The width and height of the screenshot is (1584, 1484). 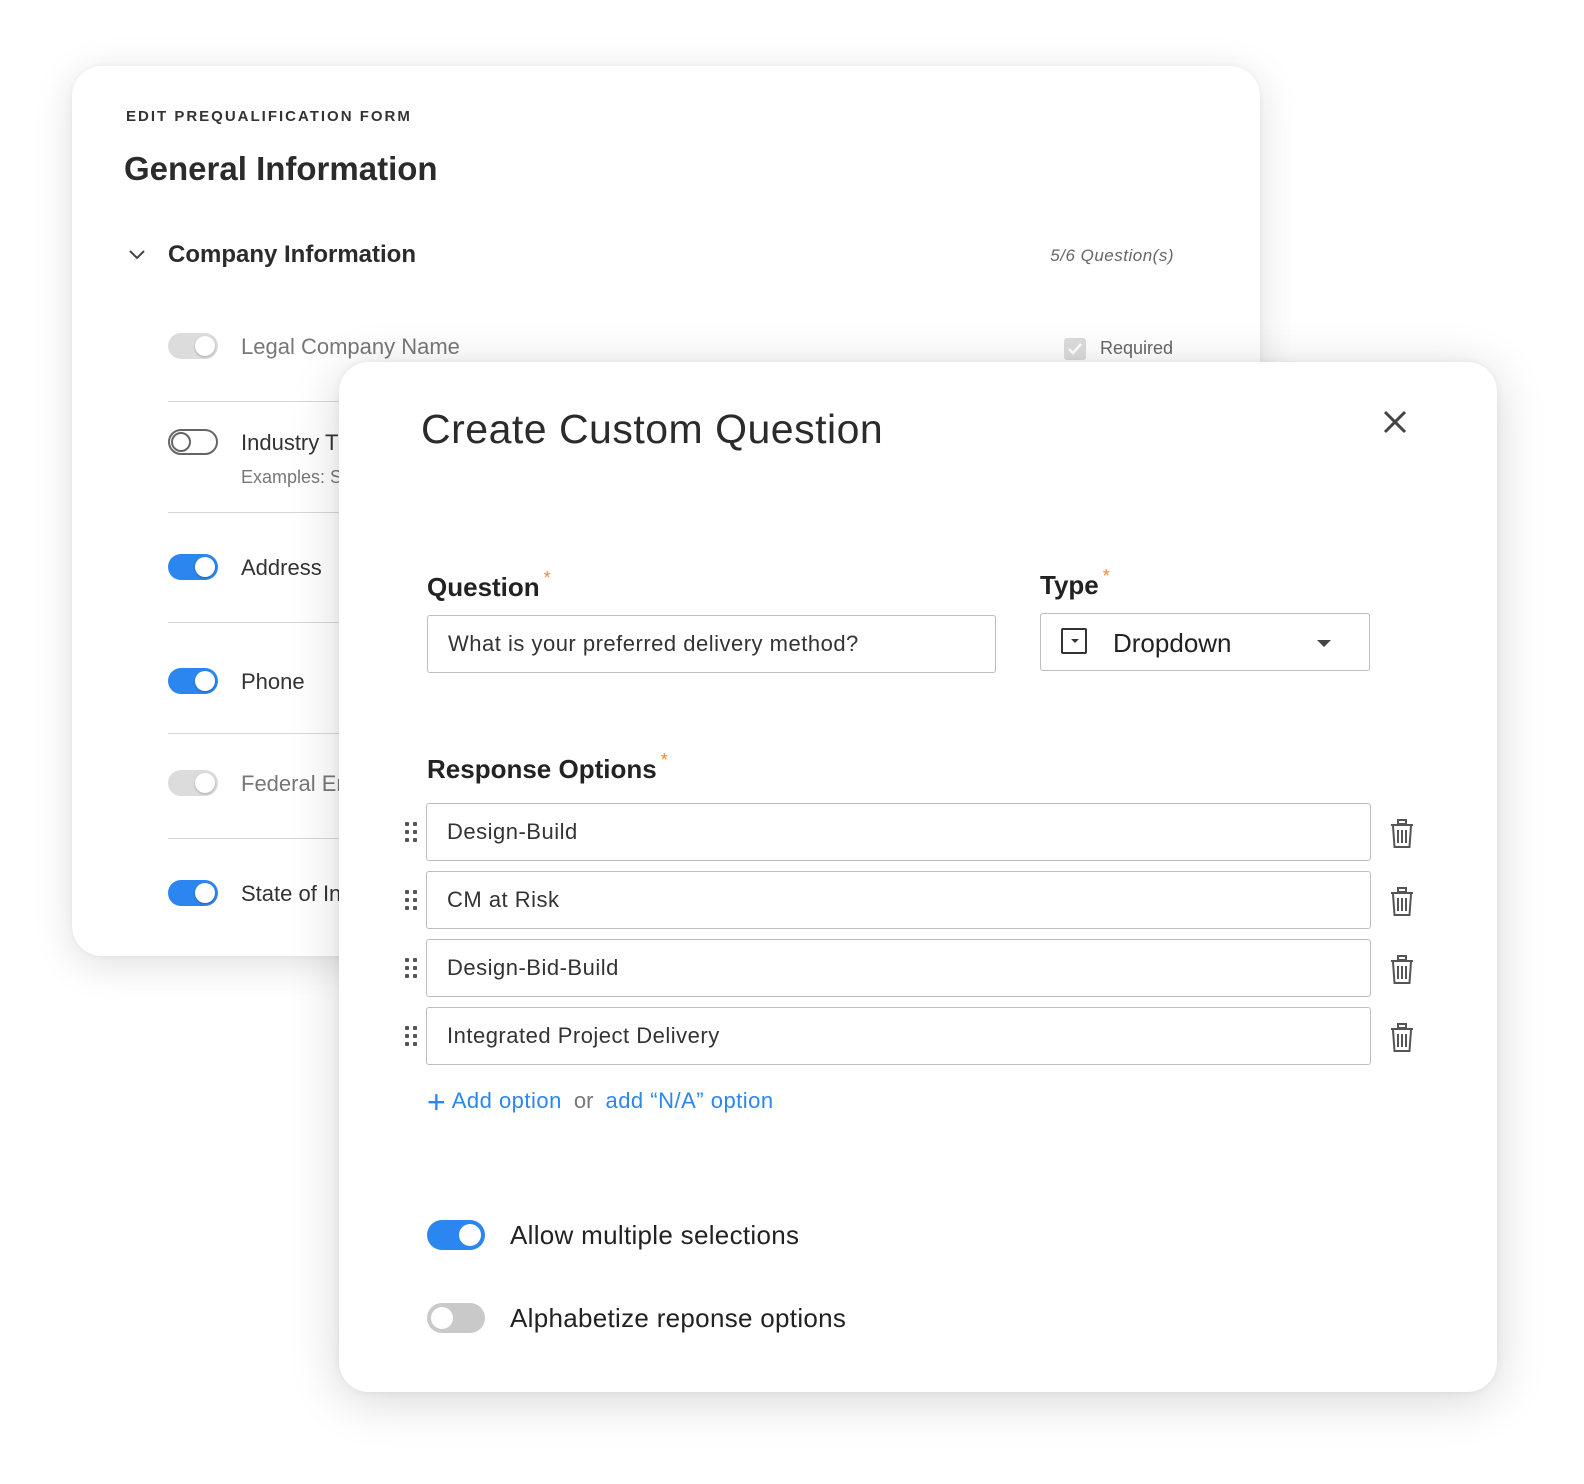 What do you see at coordinates (1074, 641) in the screenshot?
I see `dropdown-type-icon` at bounding box center [1074, 641].